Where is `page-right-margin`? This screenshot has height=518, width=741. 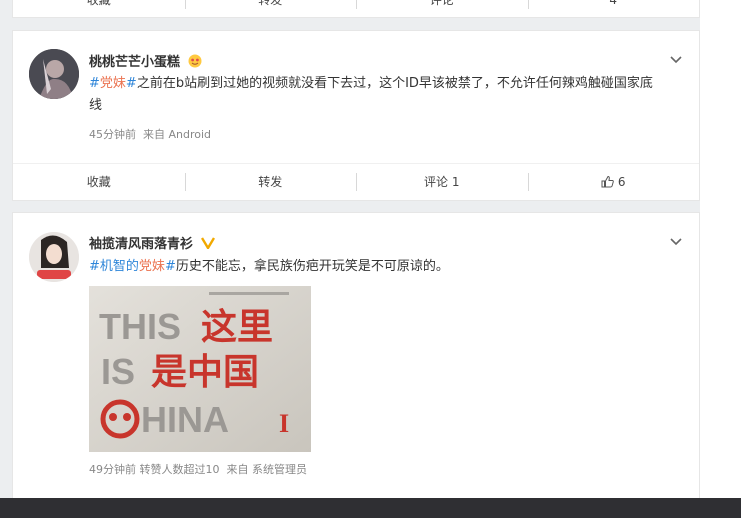 page-right-margin is located at coordinates (720, 249).